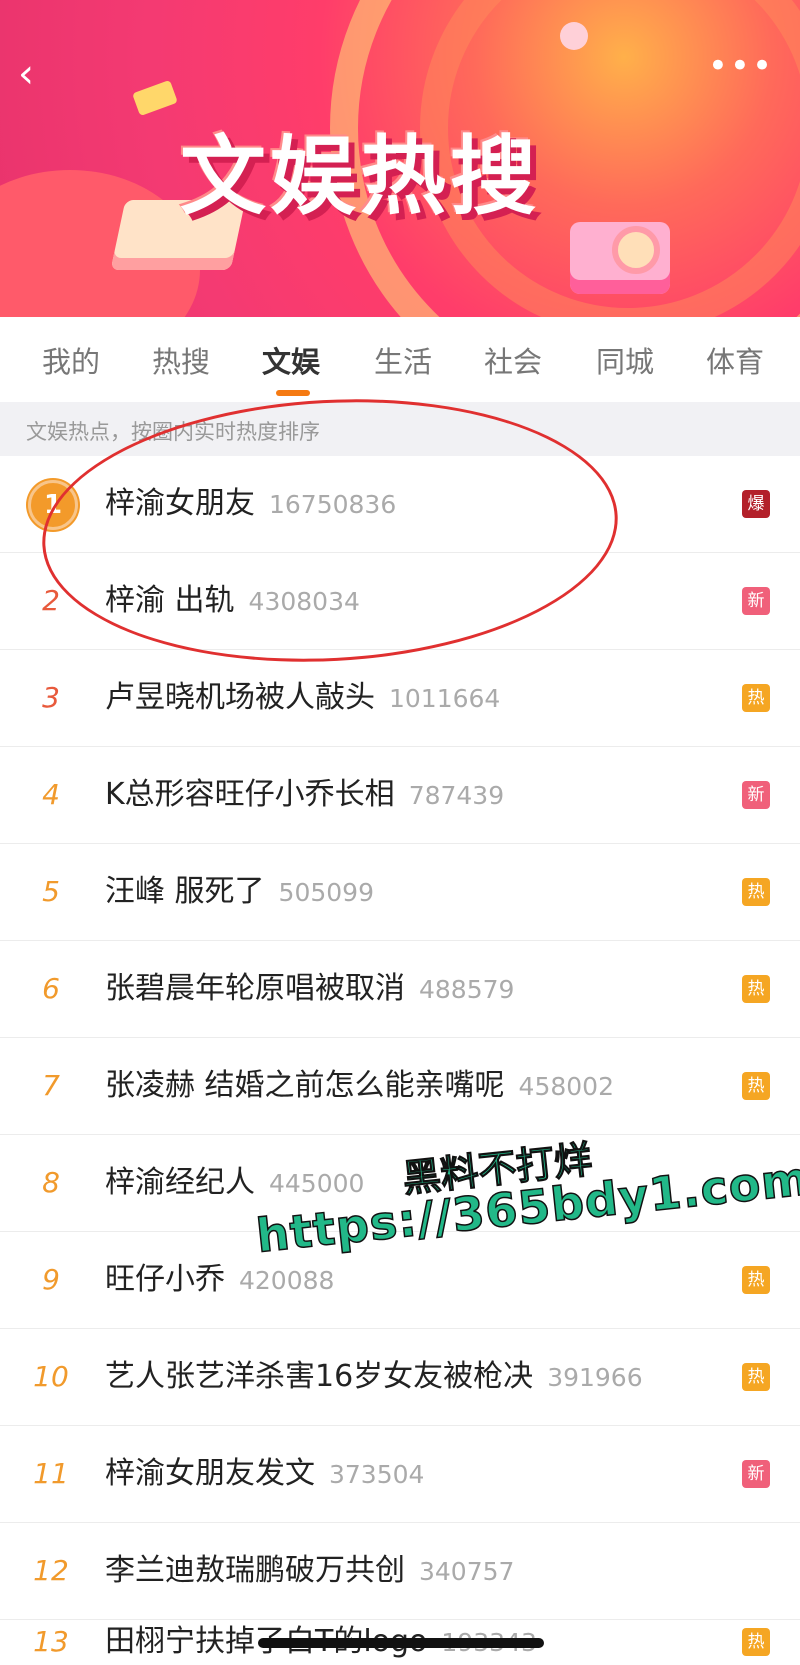 This screenshot has height=1665, width=800. I want to click on topic-title: 梓渝女朋友发文, so click(210, 1473).